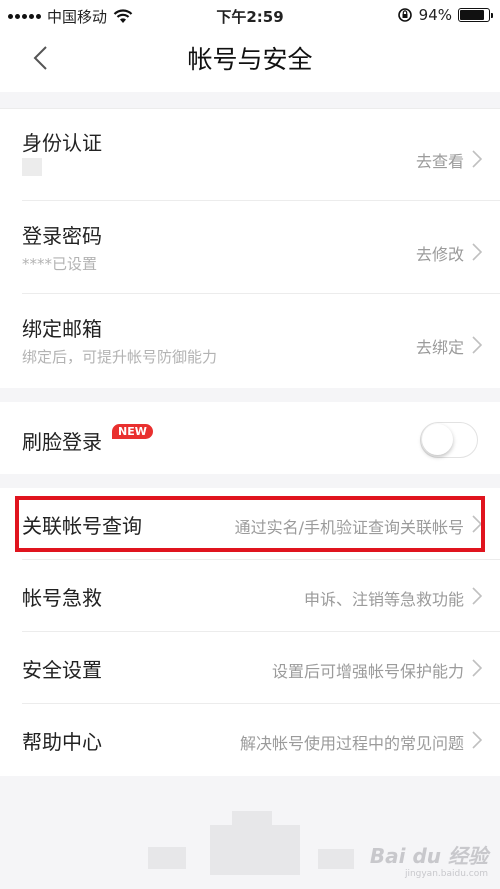 The width and height of the screenshot is (500, 889). I want to click on email-hint: 绑定后，可提升帐号防御能力, so click(120, 357).